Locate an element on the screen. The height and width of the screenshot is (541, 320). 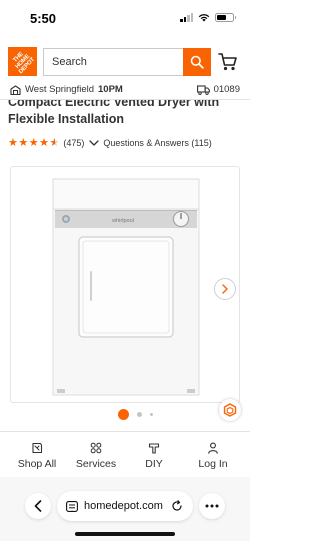
home-indicator is located at coordinates (125, 534).